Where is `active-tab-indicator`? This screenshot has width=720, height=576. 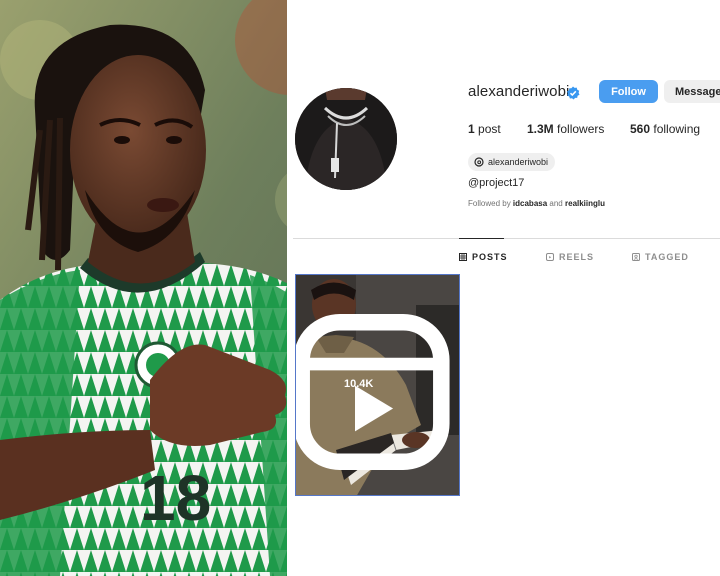
active-tab-indicator is located at coordinates (481, 238).